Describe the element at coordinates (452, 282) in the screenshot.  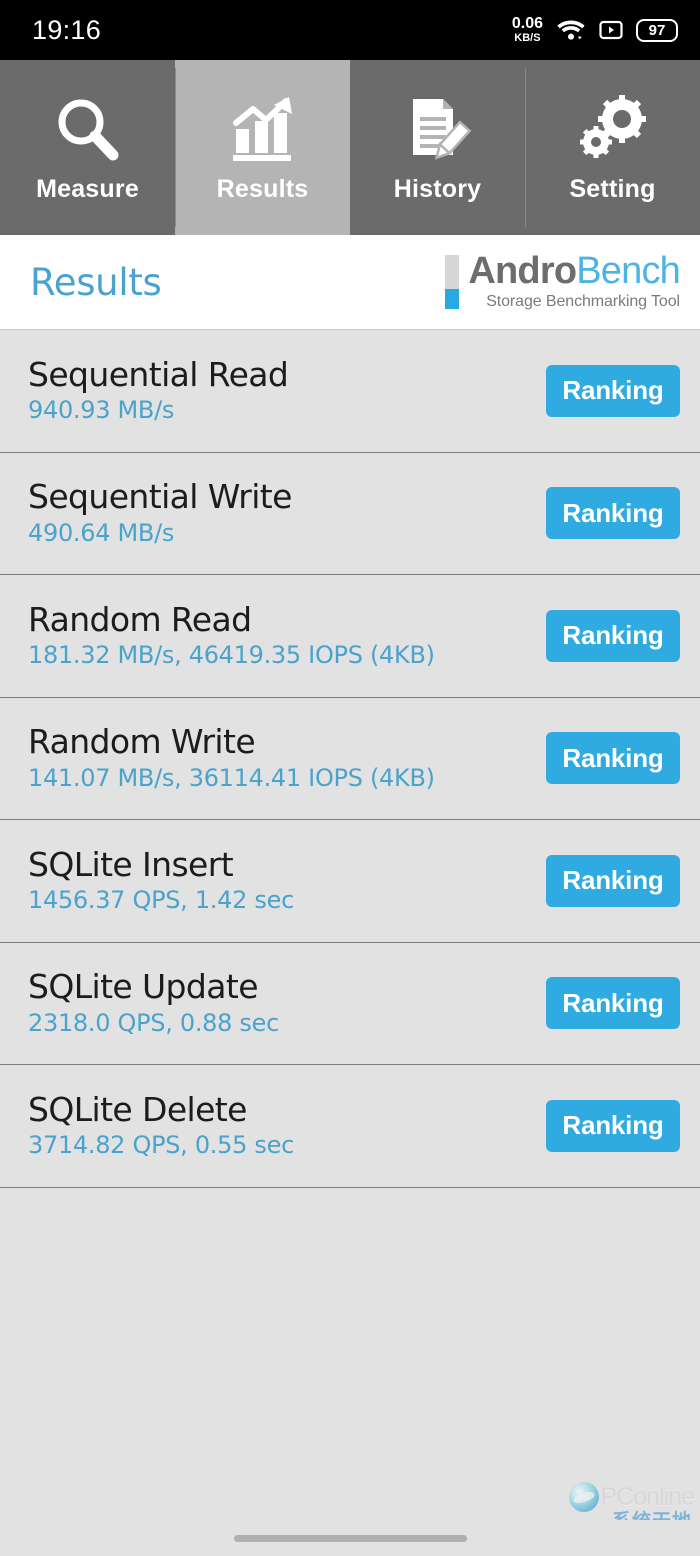
I see `logo-bar-icon` at that location.